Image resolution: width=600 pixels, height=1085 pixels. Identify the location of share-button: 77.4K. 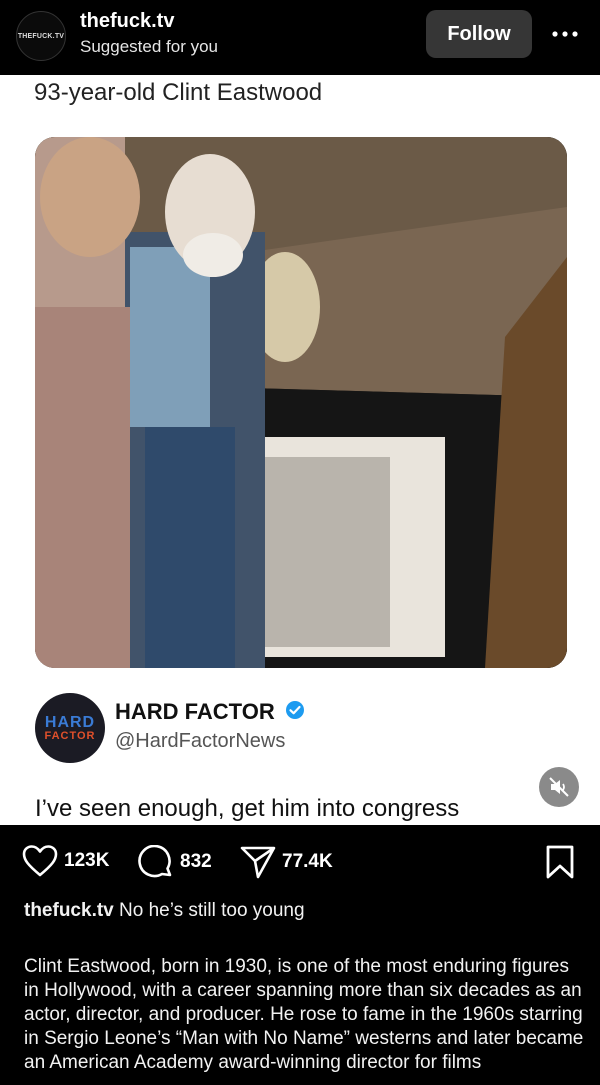
(286, 862).